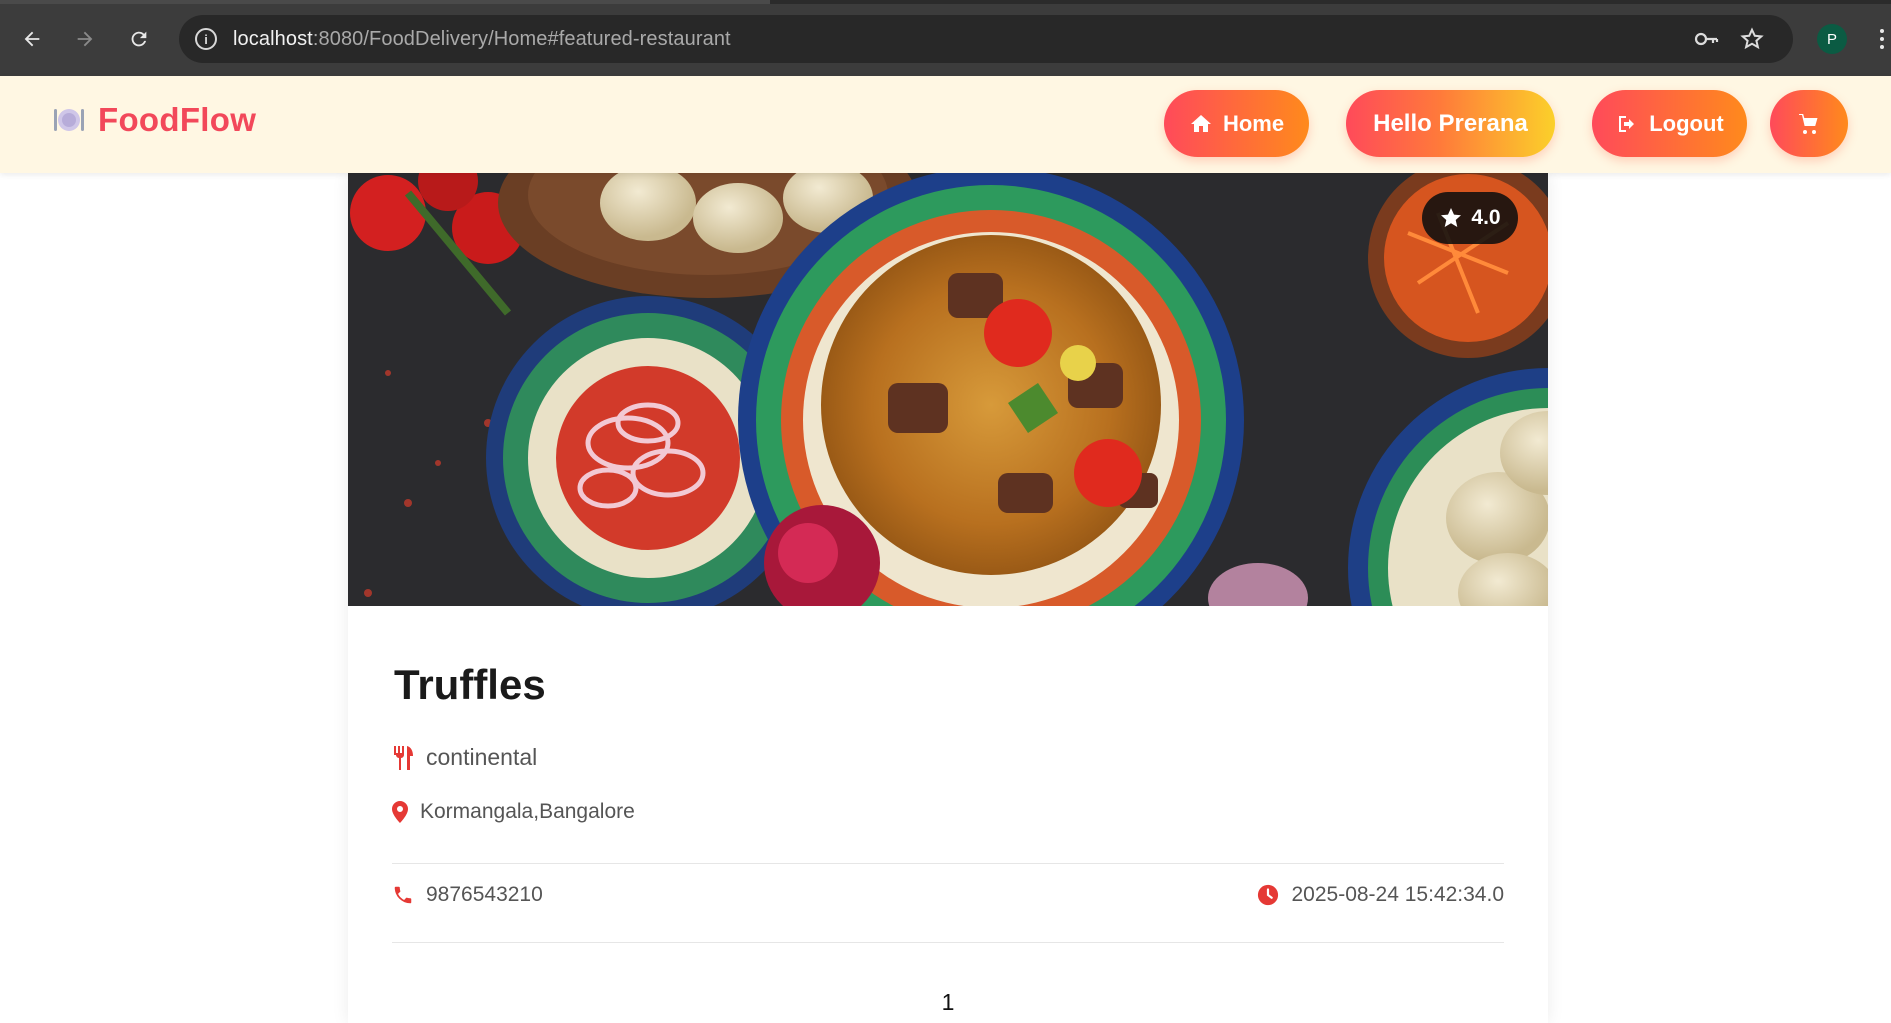  I want to click on phone-row: 9876543210, so click(467, 895).